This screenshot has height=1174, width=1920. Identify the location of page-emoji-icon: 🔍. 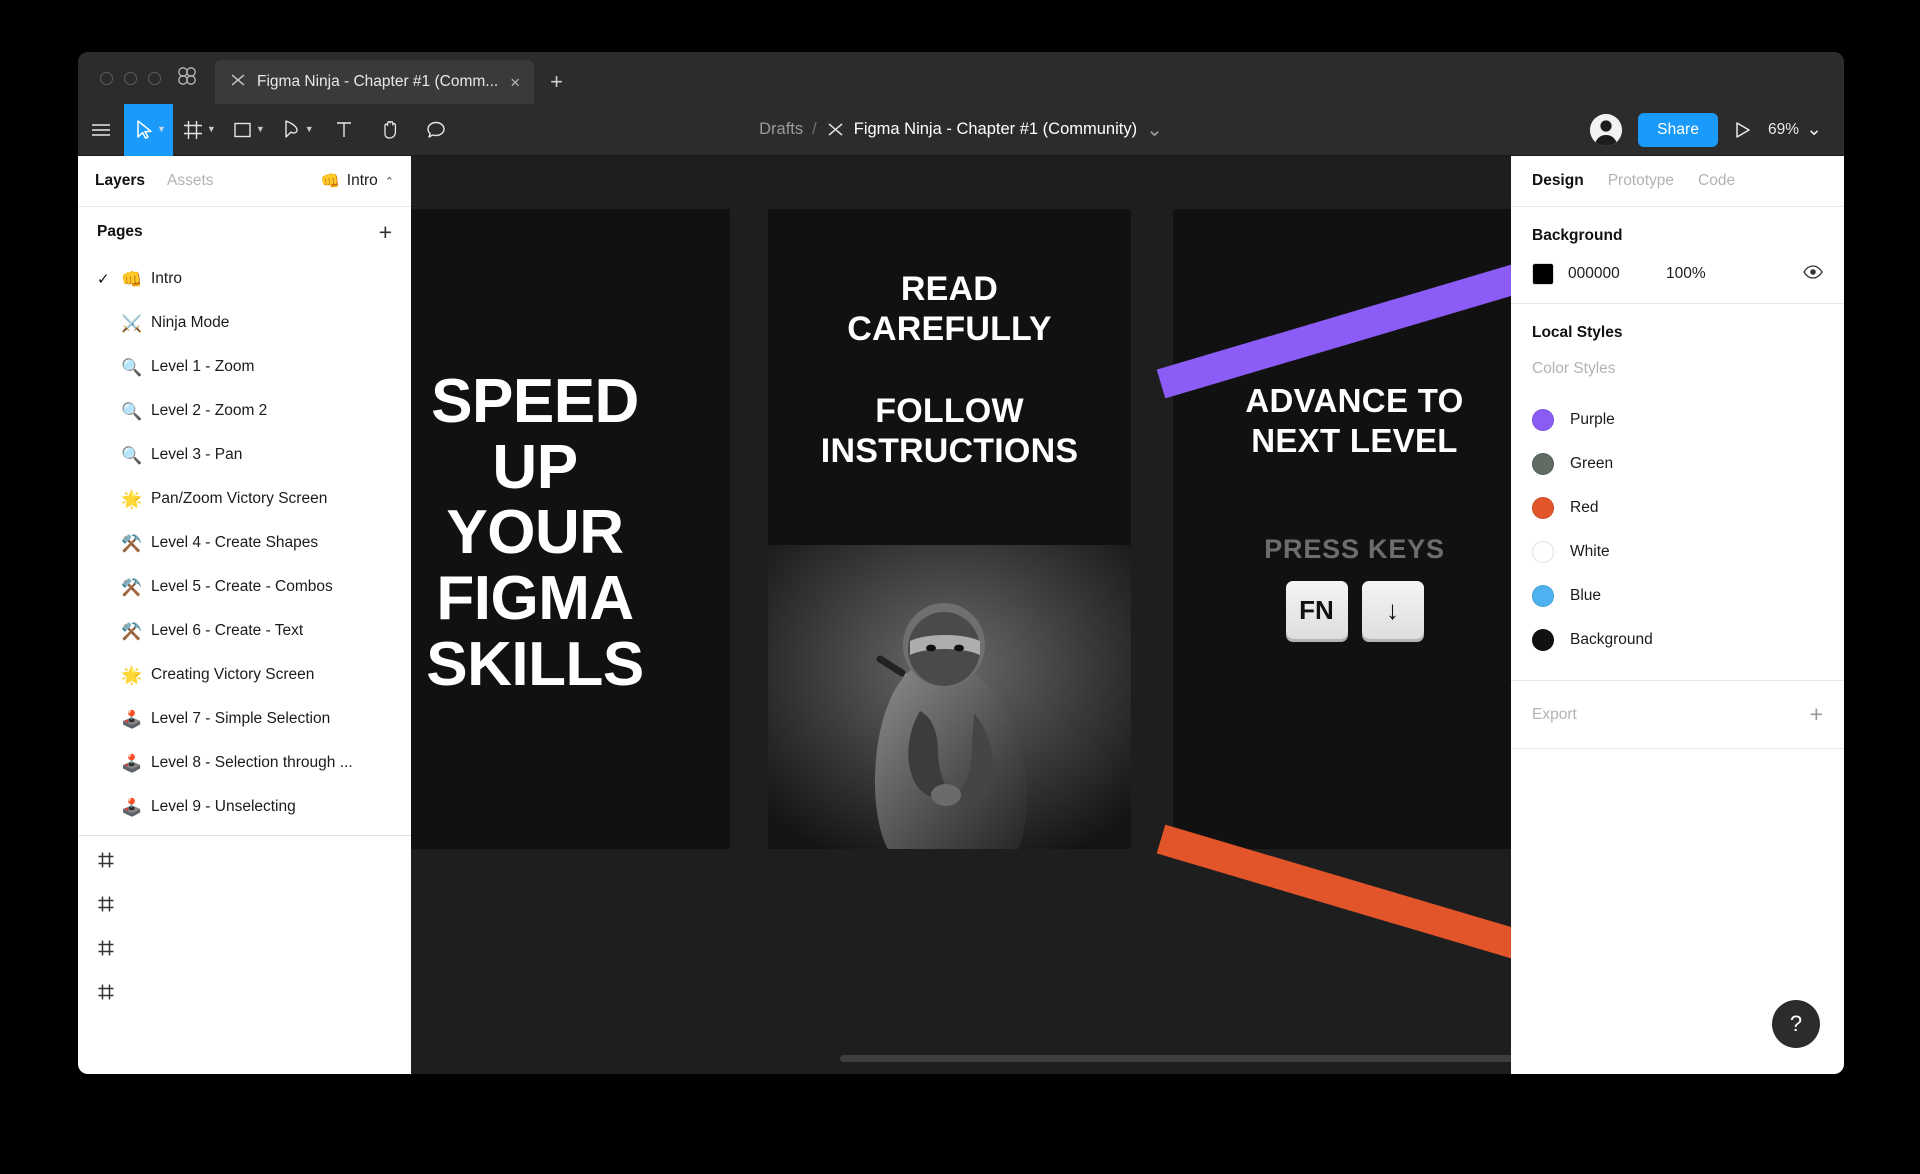
(132, 411).